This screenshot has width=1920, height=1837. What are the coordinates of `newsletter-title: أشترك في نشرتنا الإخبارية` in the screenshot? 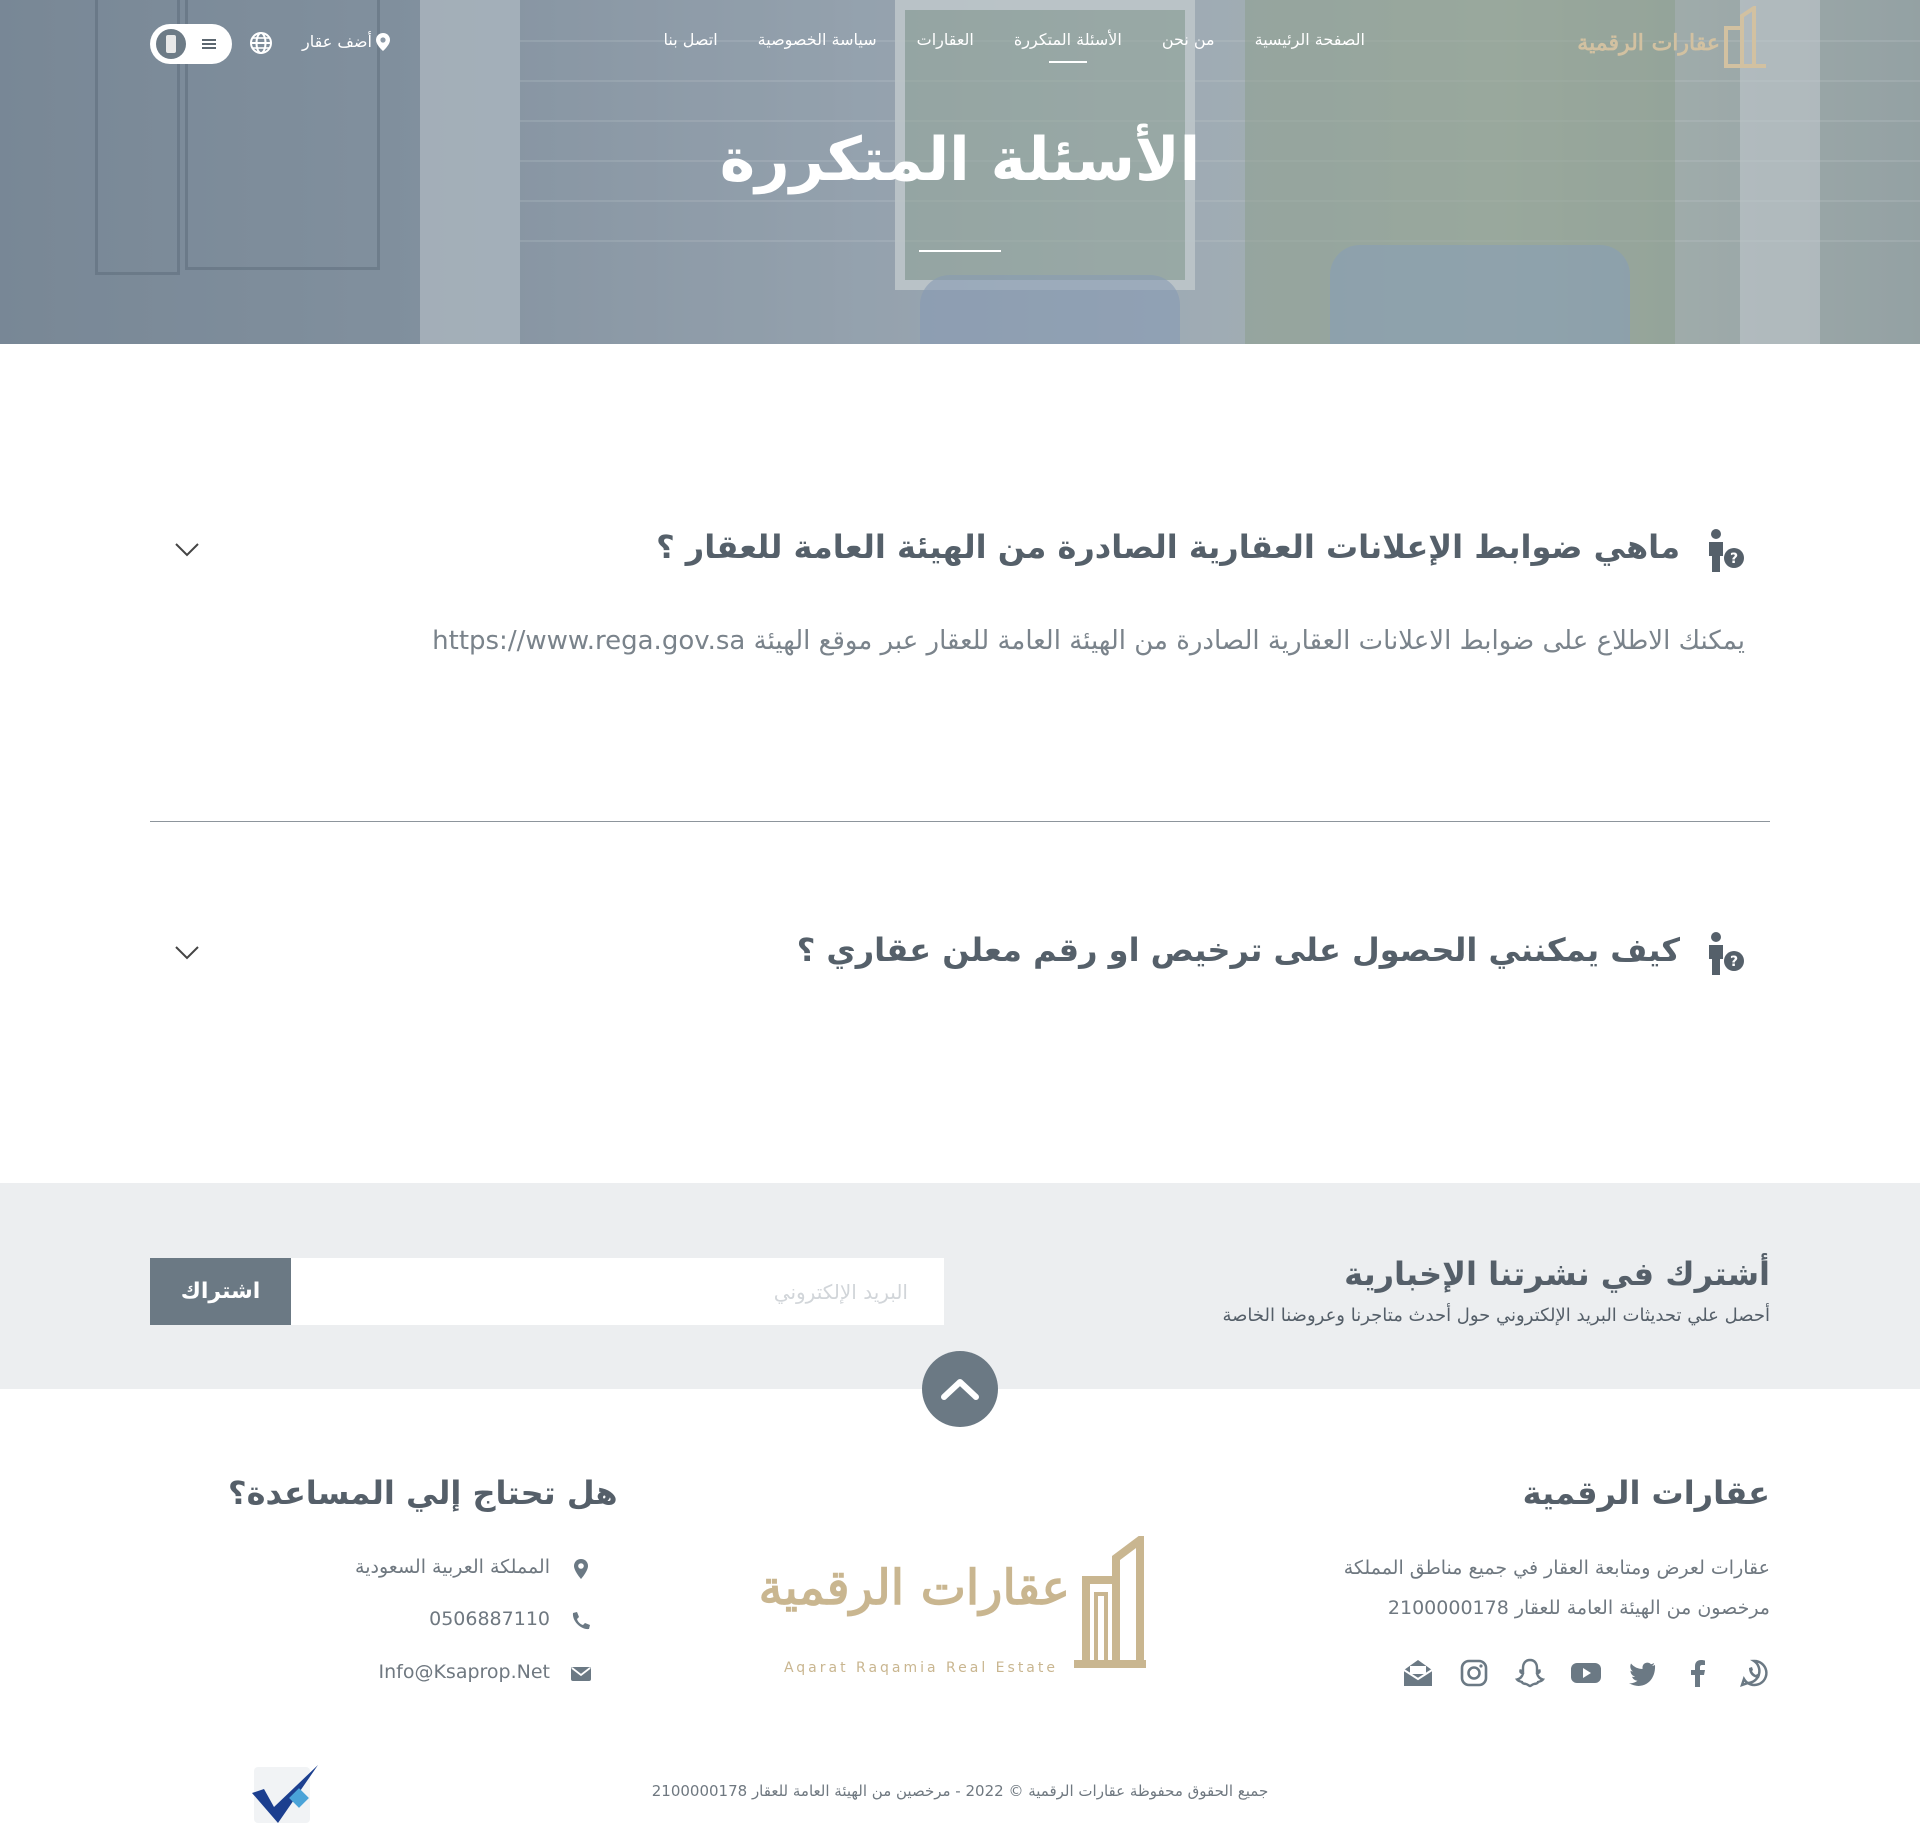 It's located at (1557, 1274).